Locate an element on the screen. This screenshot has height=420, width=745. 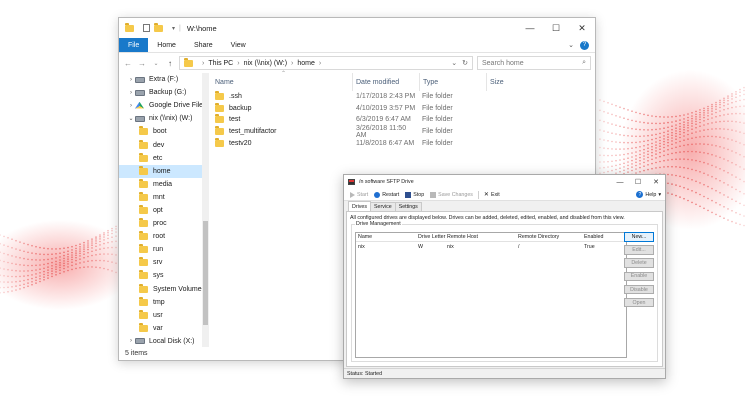
address-history-chevron-icon: ⌄ is located at coordinates (454, 63).